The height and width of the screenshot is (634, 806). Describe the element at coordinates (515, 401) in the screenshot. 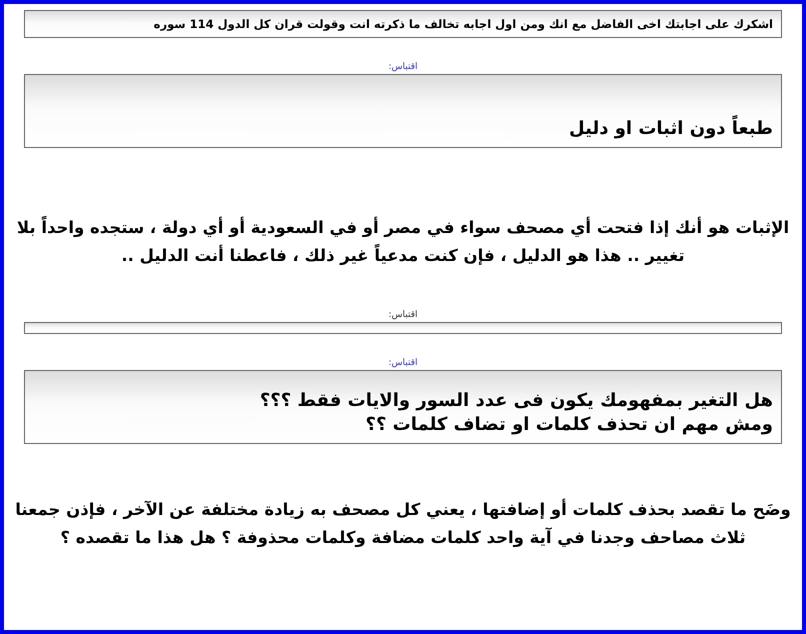

I see `quote-text: هل التغير بمفهومك يكون فى عدد السور والايات فقط ؟؟؟` at that location.